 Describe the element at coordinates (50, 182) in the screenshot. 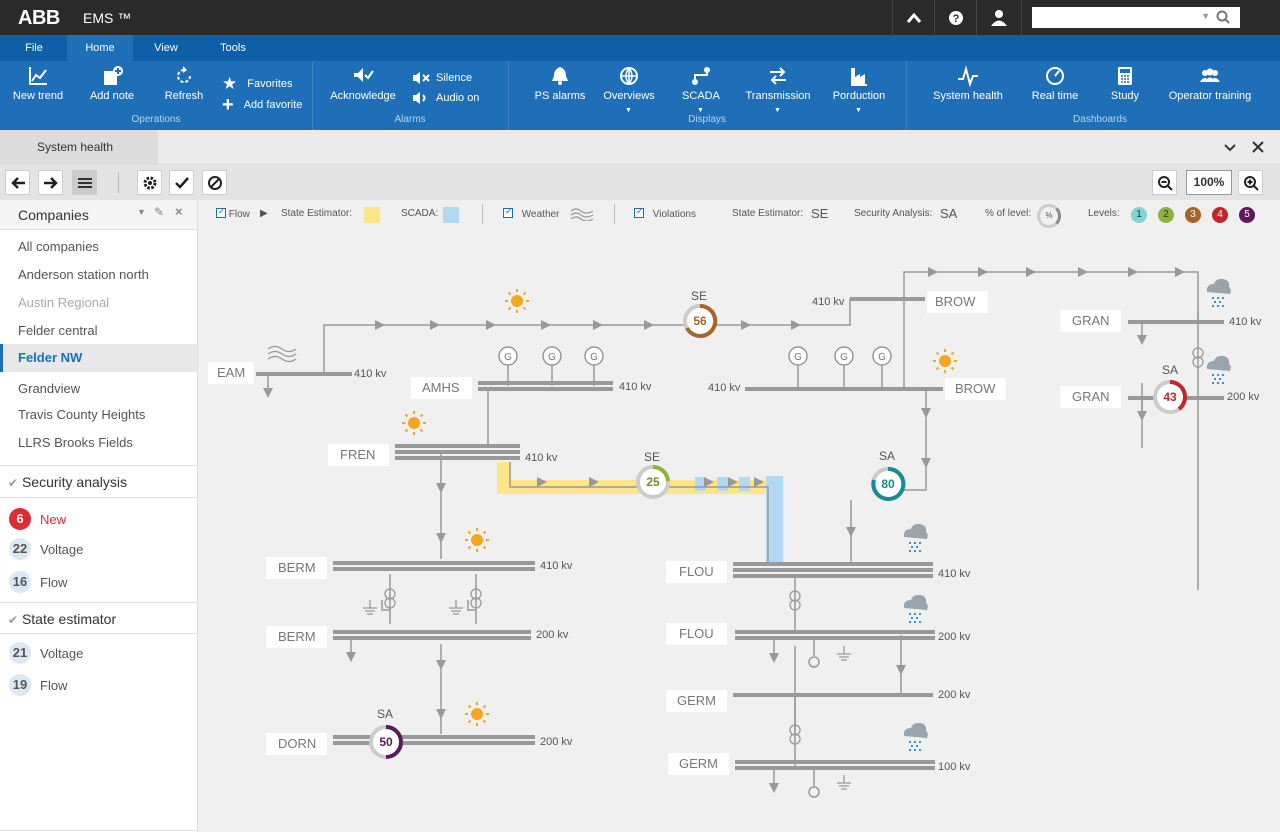

I see `forward-button` at that location.